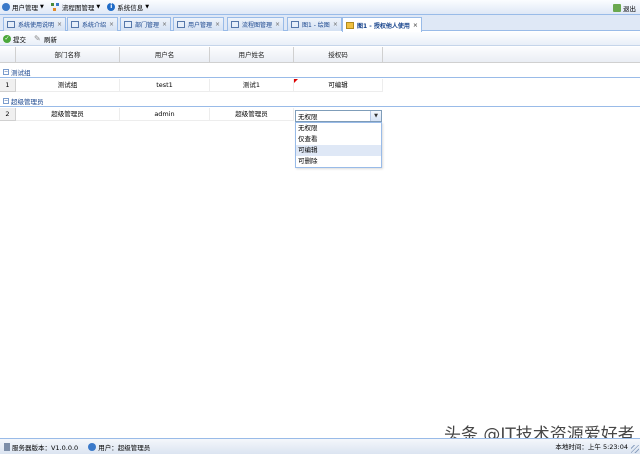 The width and height of the screenshot is (640, 455). I want to click on row-number: 2, so click(8, 114).